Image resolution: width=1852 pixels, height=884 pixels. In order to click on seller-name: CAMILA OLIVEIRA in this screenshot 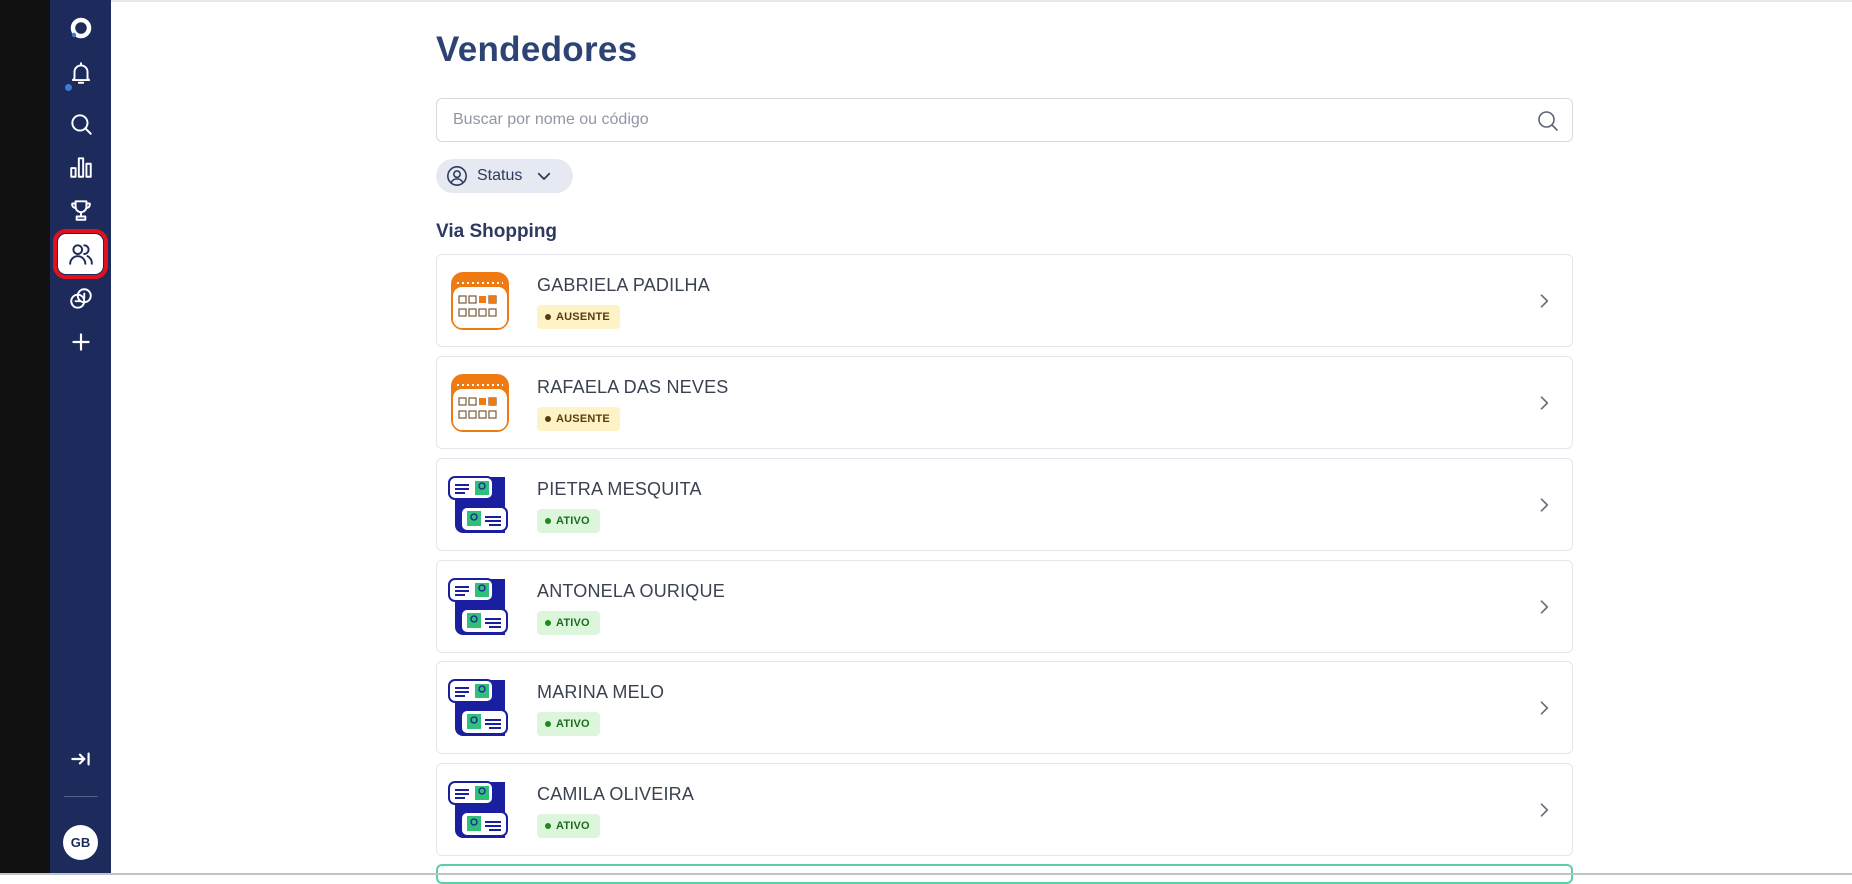, I will do `click(616, 794)`.